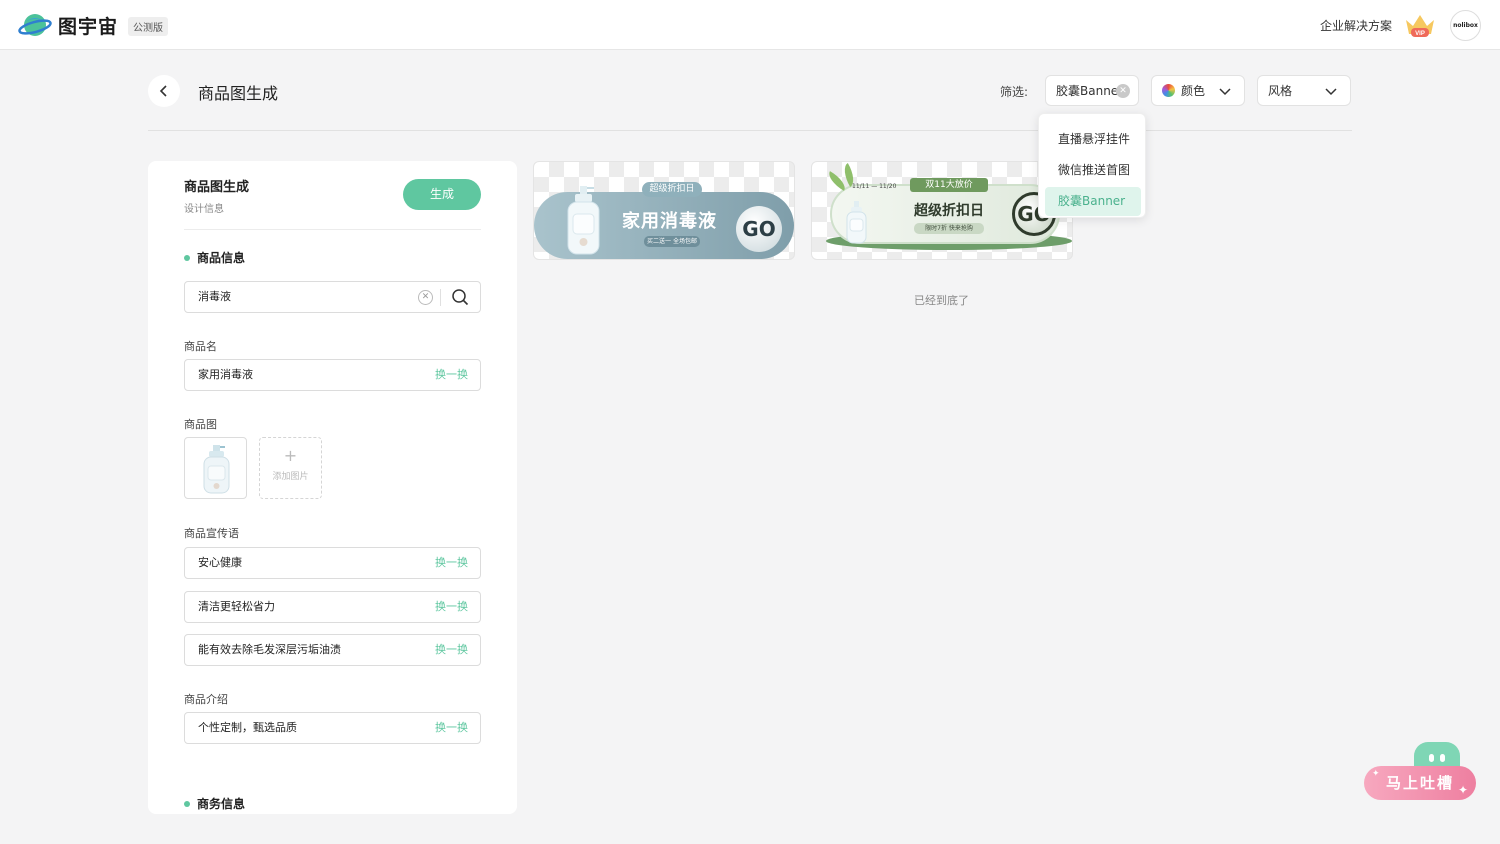 This screenshot has width=1500, height=844. Describe the element at coordinates (1465, 25) in the screenshot. I see `user-avatar: nolibox` at that location.